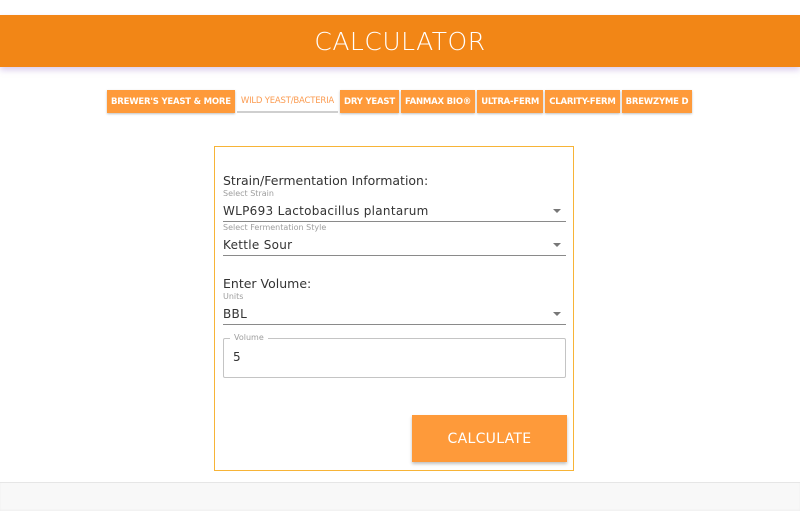 The width and height of the screenshot is (800, 511). Describe the element at coordinates (267, 283) in the screenshot. I see `volume-section-title: Enter Volume:` at that location.